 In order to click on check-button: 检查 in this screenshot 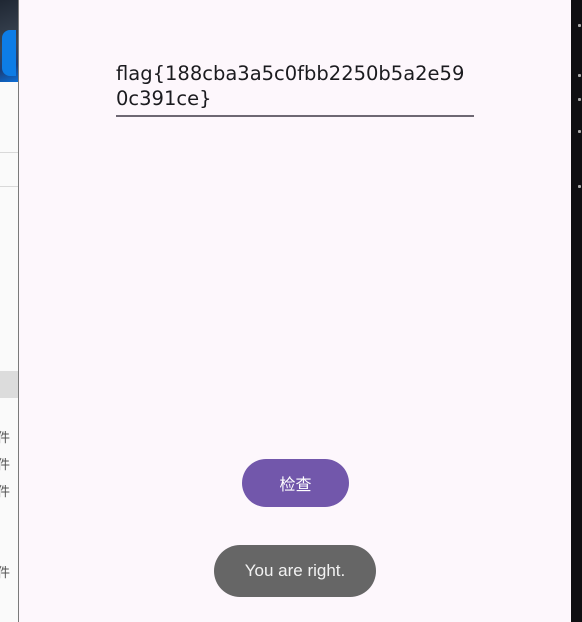, I will do `click(295, 483)`.